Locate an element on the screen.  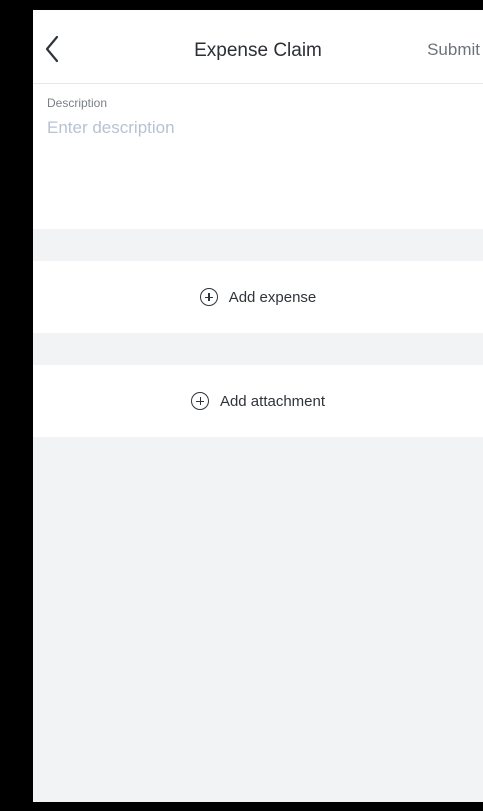
add-expense-button: Add expense is located at coordinates (258, 297).